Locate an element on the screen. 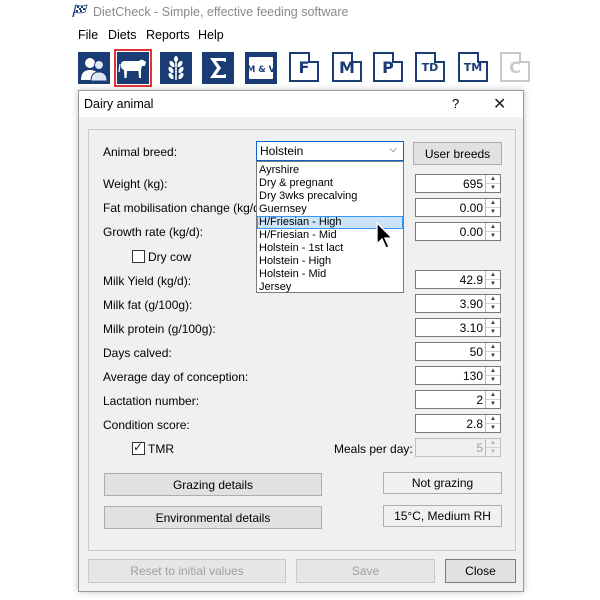 This screenshot has height=600, width=600. milk-protein-spinner: ▲ ▼ is located at coordinates (492, 327).